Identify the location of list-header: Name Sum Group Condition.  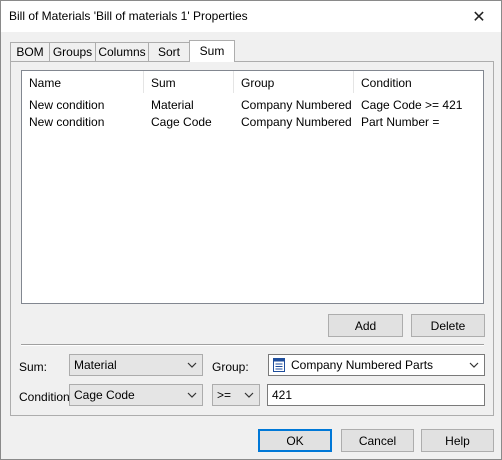
(252, 82).